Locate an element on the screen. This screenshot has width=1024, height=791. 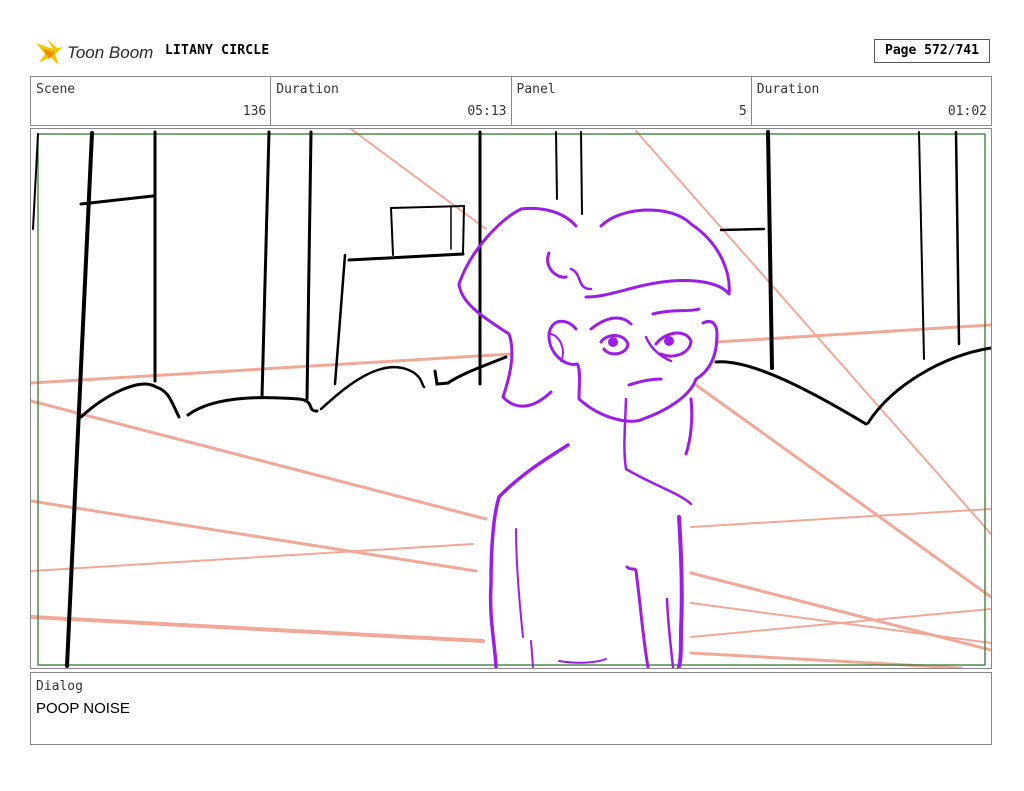
panel-duration-value: 01:02 is located at coordinates (967, 111).